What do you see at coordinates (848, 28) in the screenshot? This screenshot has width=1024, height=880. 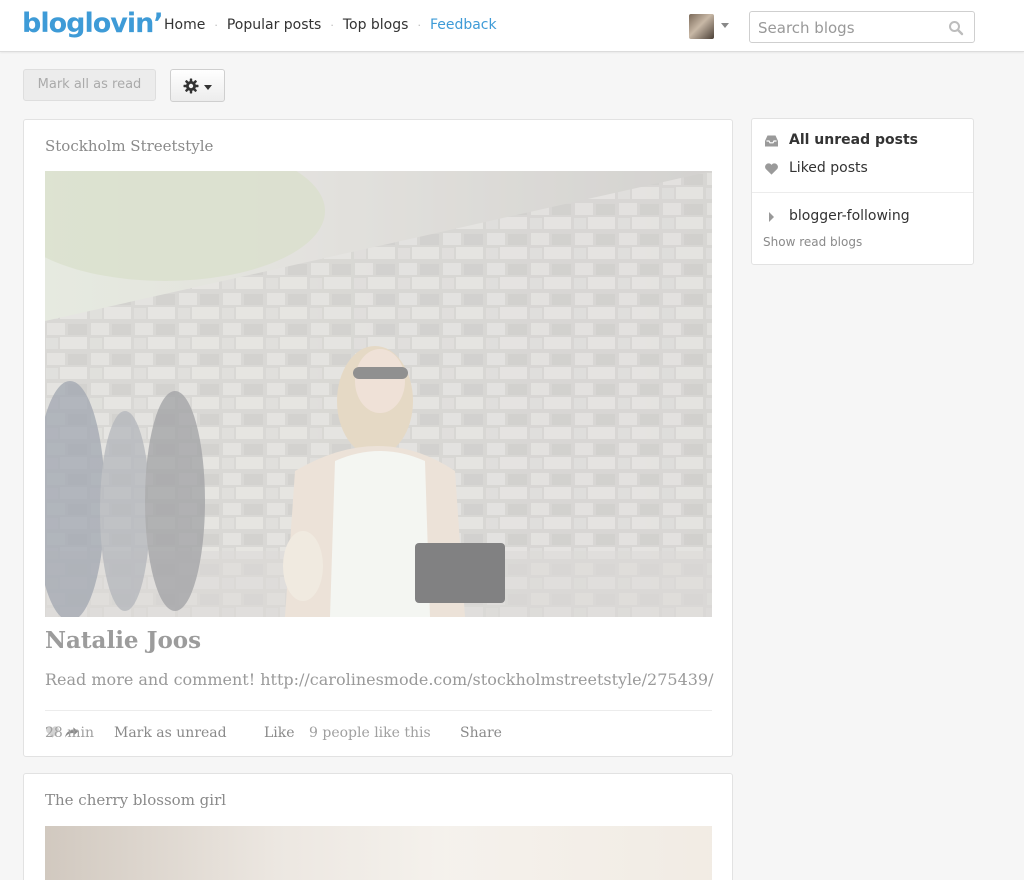 I see `search-input` at bounding box center [848, 28].